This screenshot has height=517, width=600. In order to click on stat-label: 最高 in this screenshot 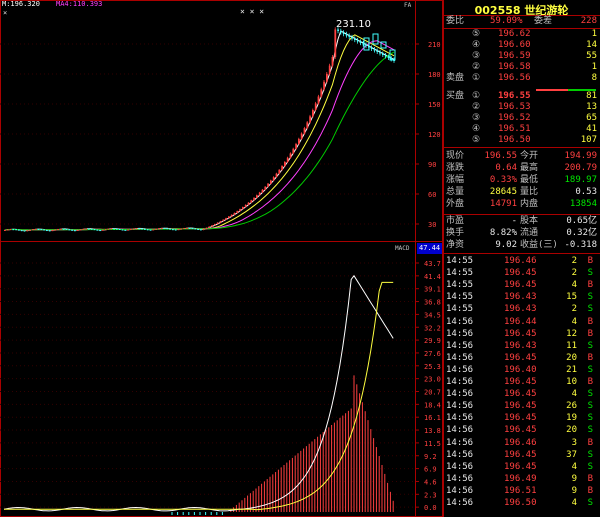, I will do `click(529, 168)`.